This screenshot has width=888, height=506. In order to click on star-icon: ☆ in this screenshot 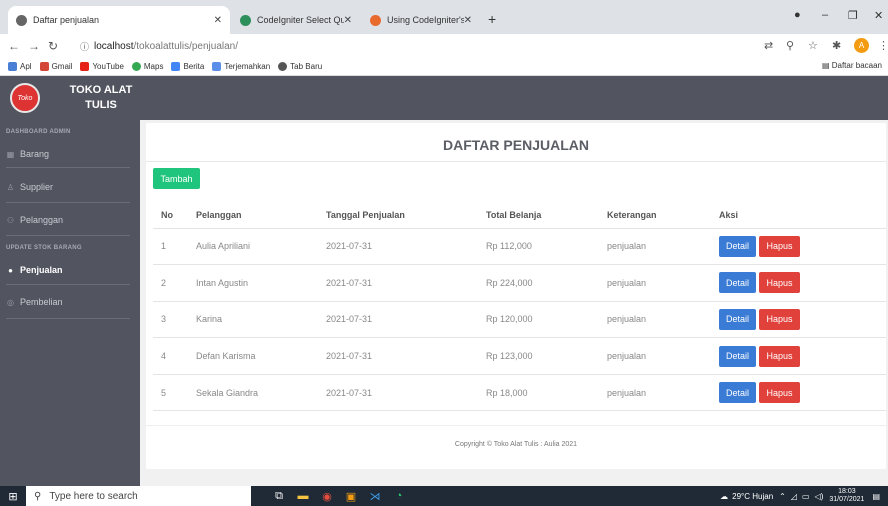, I will do `click(813, 45)`.